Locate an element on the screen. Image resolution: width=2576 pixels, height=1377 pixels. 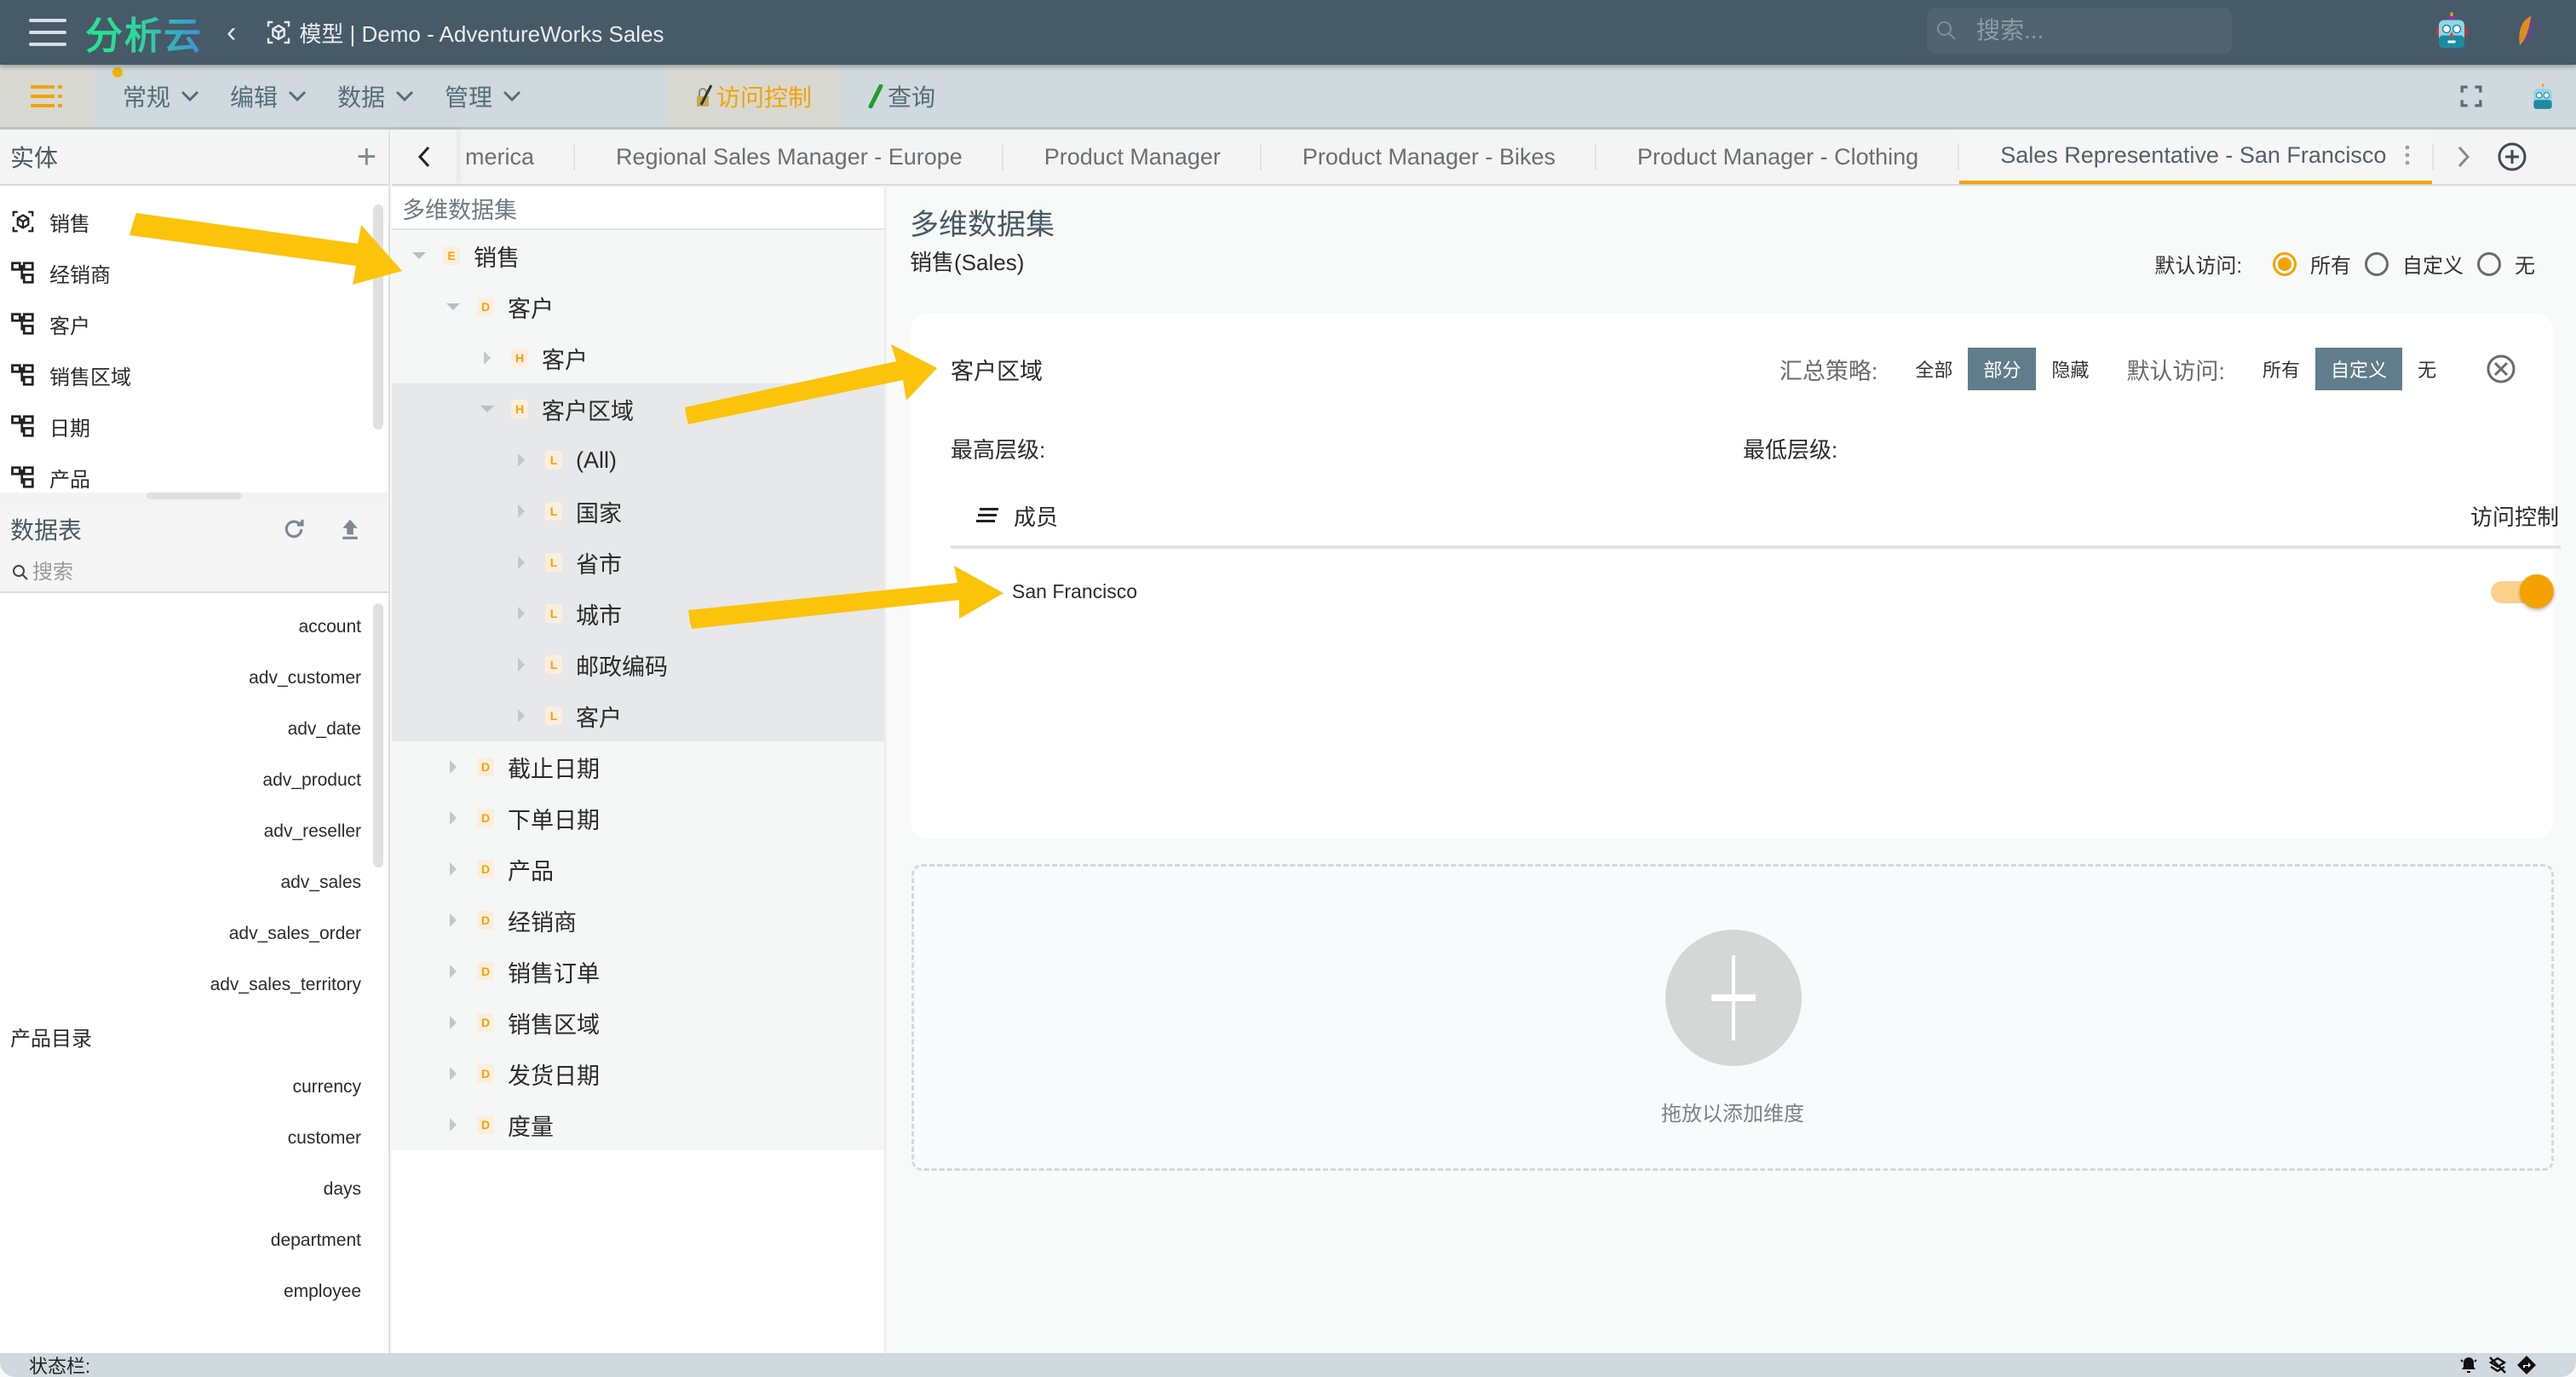
table-search is located at coordinates (194, 573).